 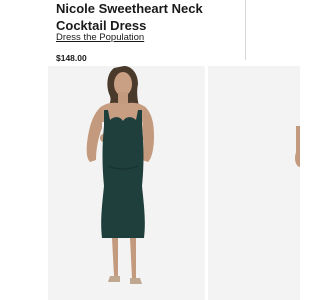 I want to click on product-title: Nicole Sweetheart Neck Cocktail Dress, so click(x=129, y=17).